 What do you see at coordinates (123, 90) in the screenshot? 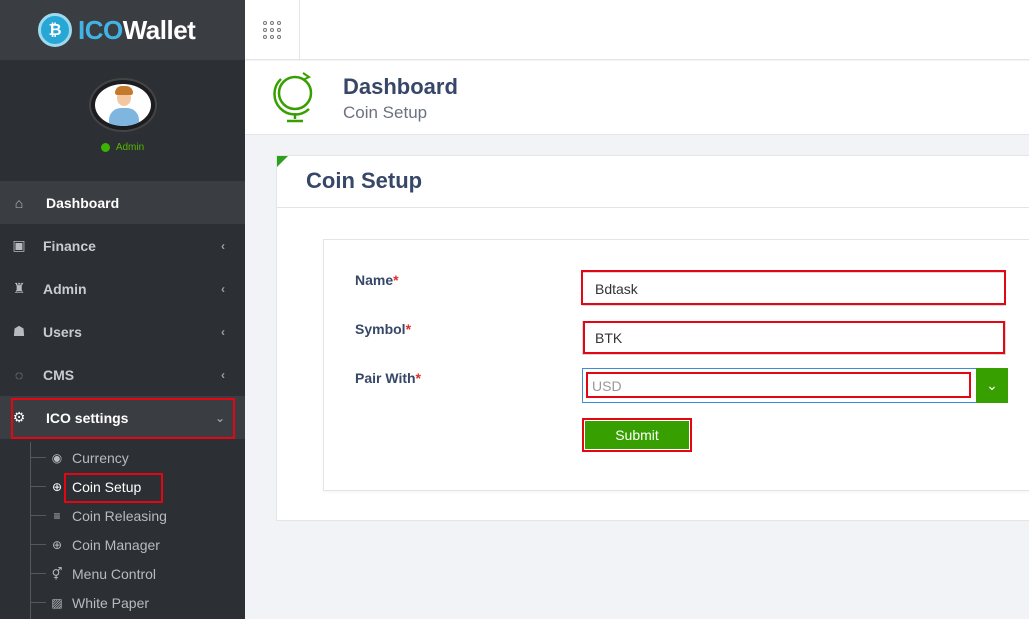
I see `avatar-hair` at bounding box center [123, 90].